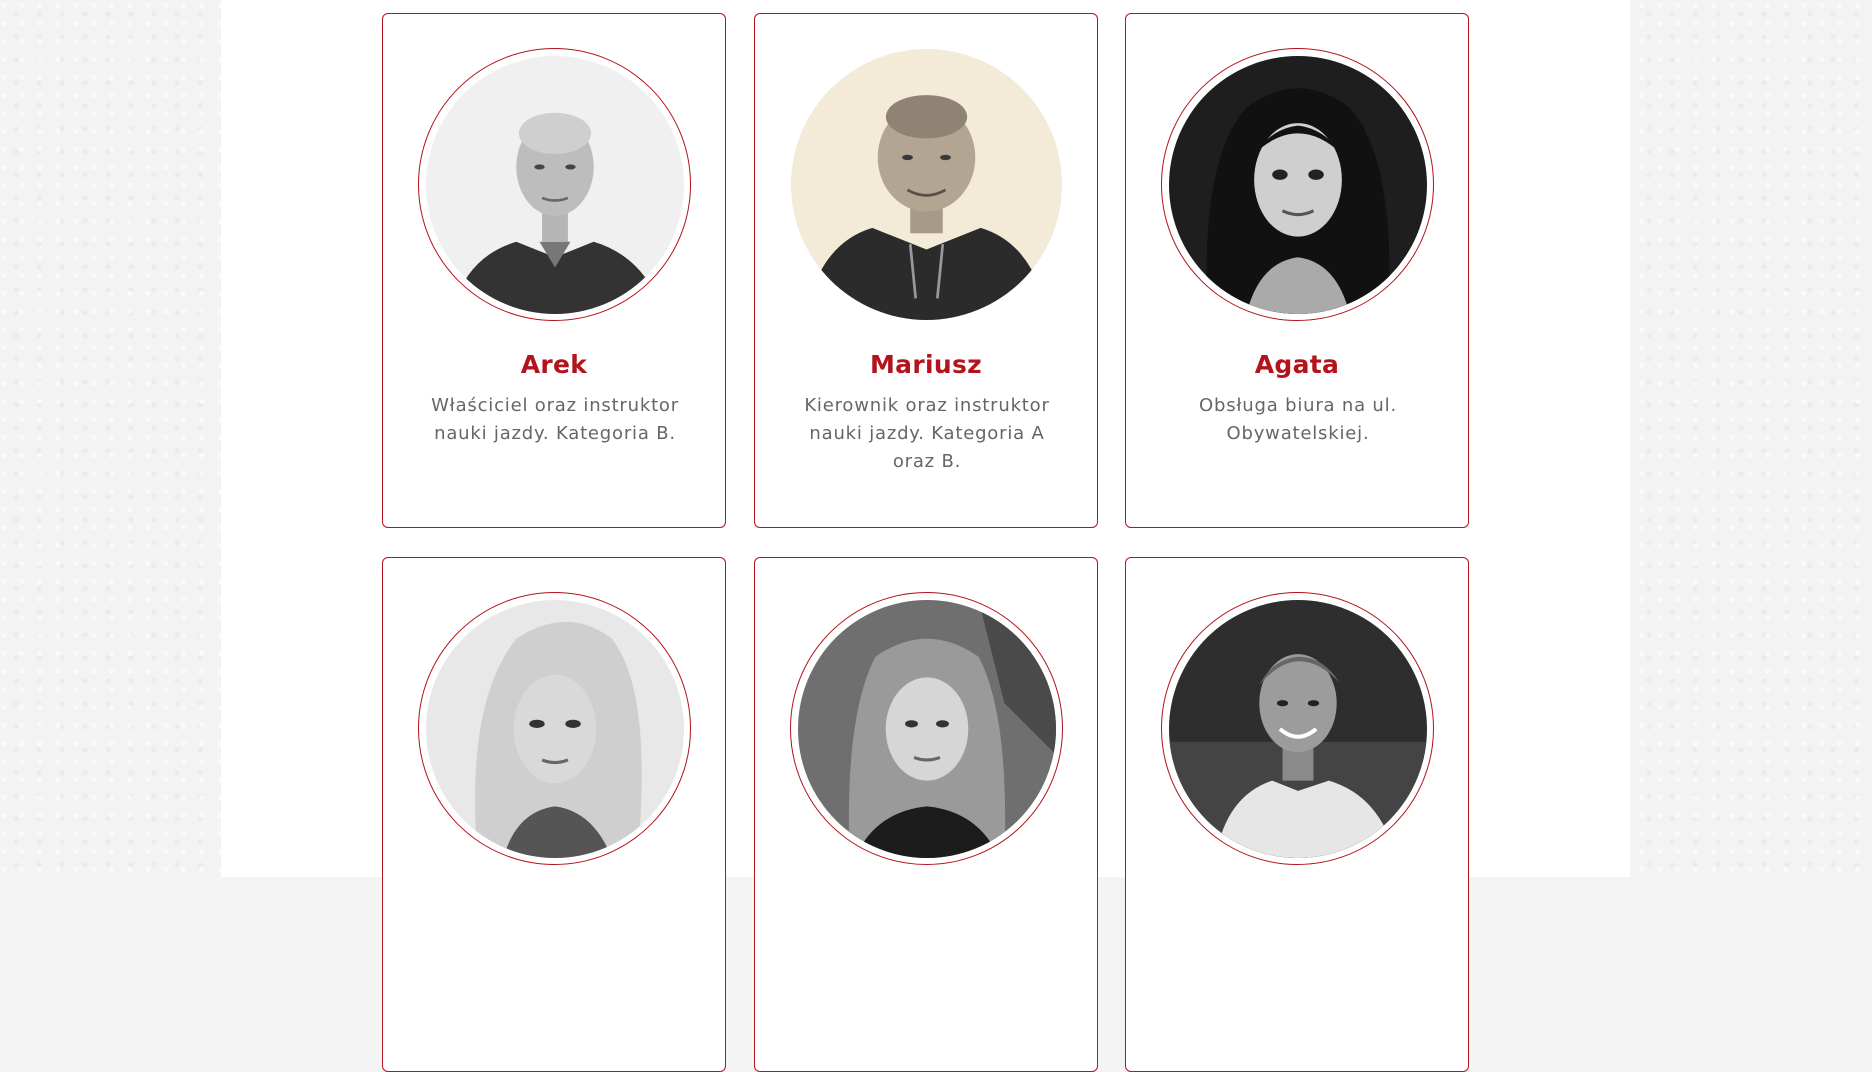 Image resolution: width=1872 pixels, height=1072 pixels. What do you see at coordinates (1297, 364) in the screenshot?
I see `member-name: Agata` at bounding box center [1297, 364].